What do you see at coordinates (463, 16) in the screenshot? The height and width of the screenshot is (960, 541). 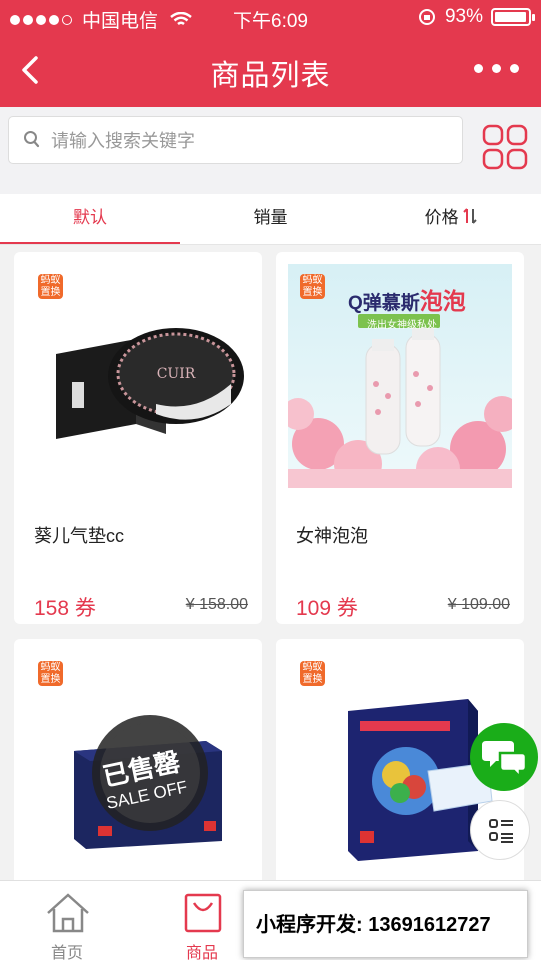 I see `battery-percent: 93%` at bounding box center [463, 16].